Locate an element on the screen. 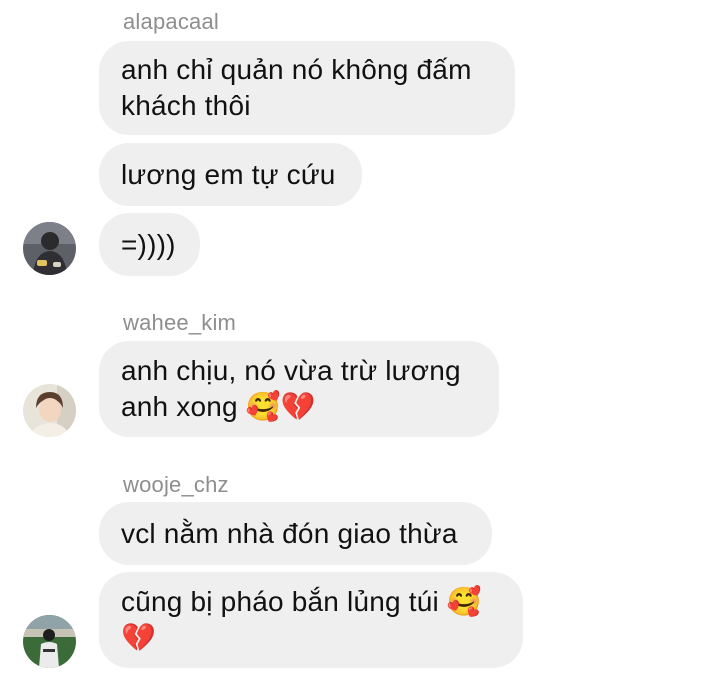  message-bubble: cũng bị pháo bắn lủng túi 🥰 💔 is located at coordinates (311, 620).